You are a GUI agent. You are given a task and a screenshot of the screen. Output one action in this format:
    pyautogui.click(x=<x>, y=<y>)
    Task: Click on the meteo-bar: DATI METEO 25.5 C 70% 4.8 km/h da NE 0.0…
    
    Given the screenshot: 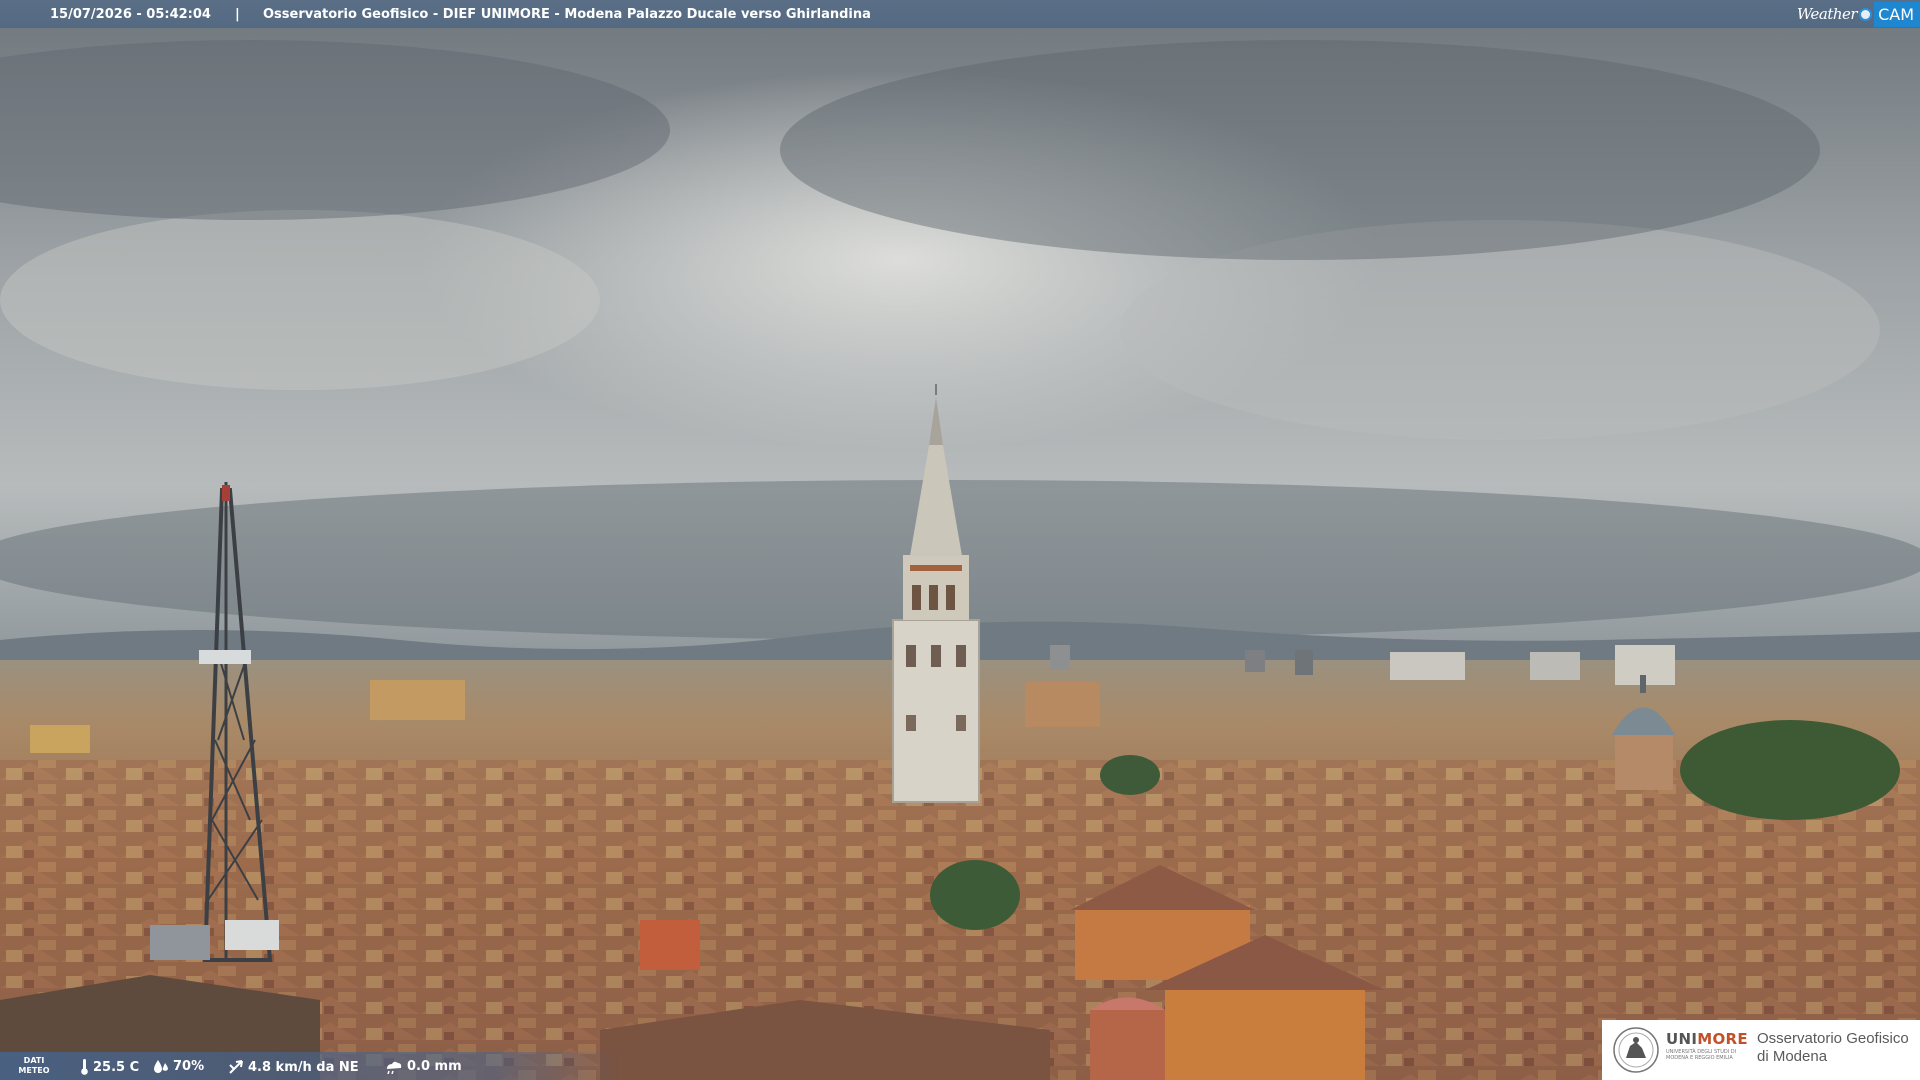 What is the action you would take?
    pyautogui.click(x=310, y=1066)
    